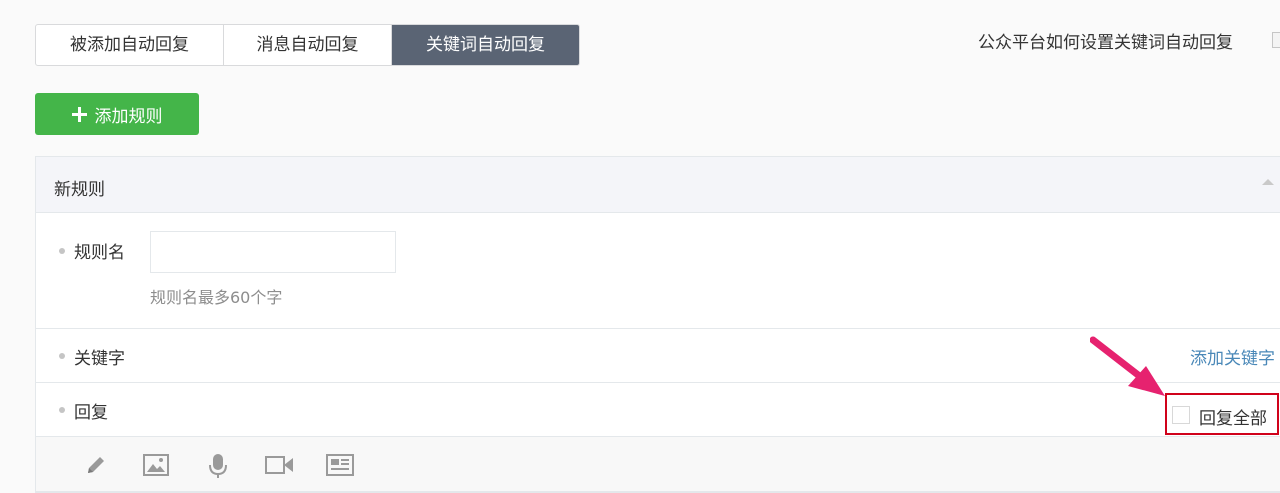  What do you see at coordinates (130, 45) in the screenshot?
I see `tab-added-auto-reply: 被添加自动回复` at bounding box center [130, 45].